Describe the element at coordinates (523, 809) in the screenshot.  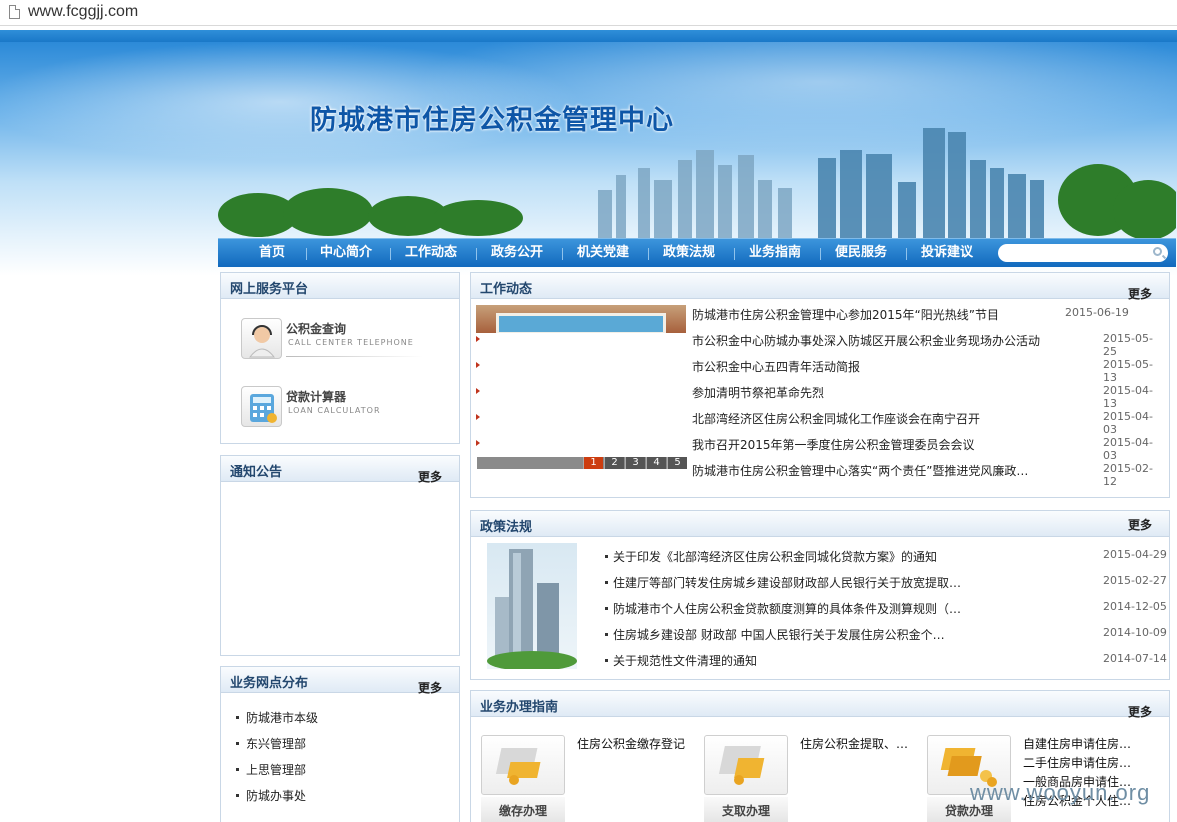
I see `guide-caption: 缴存办理` at that location.